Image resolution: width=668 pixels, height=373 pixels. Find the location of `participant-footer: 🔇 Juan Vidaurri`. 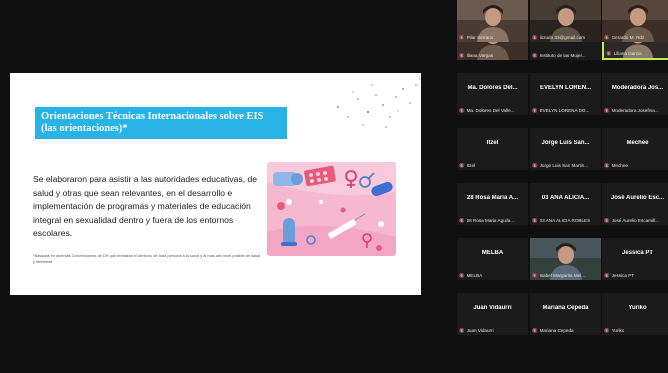

participant-footer: 🔇 Juan Vidaurri is located at coordinates (492, 330).